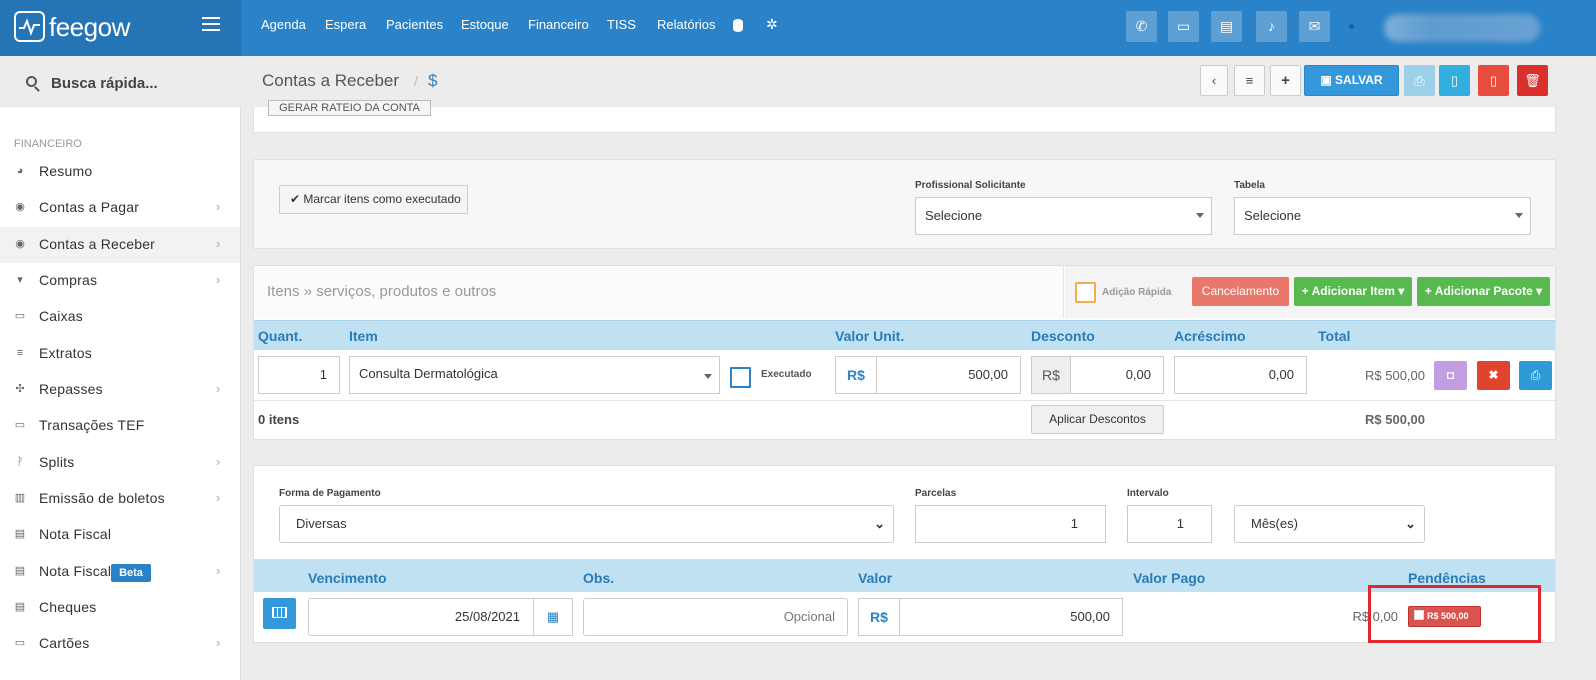  What do you see at coordinates (1085, 292) in the screenshot?
I see `adicao-rapida-checkbox` at bounding box center [1085, 292].